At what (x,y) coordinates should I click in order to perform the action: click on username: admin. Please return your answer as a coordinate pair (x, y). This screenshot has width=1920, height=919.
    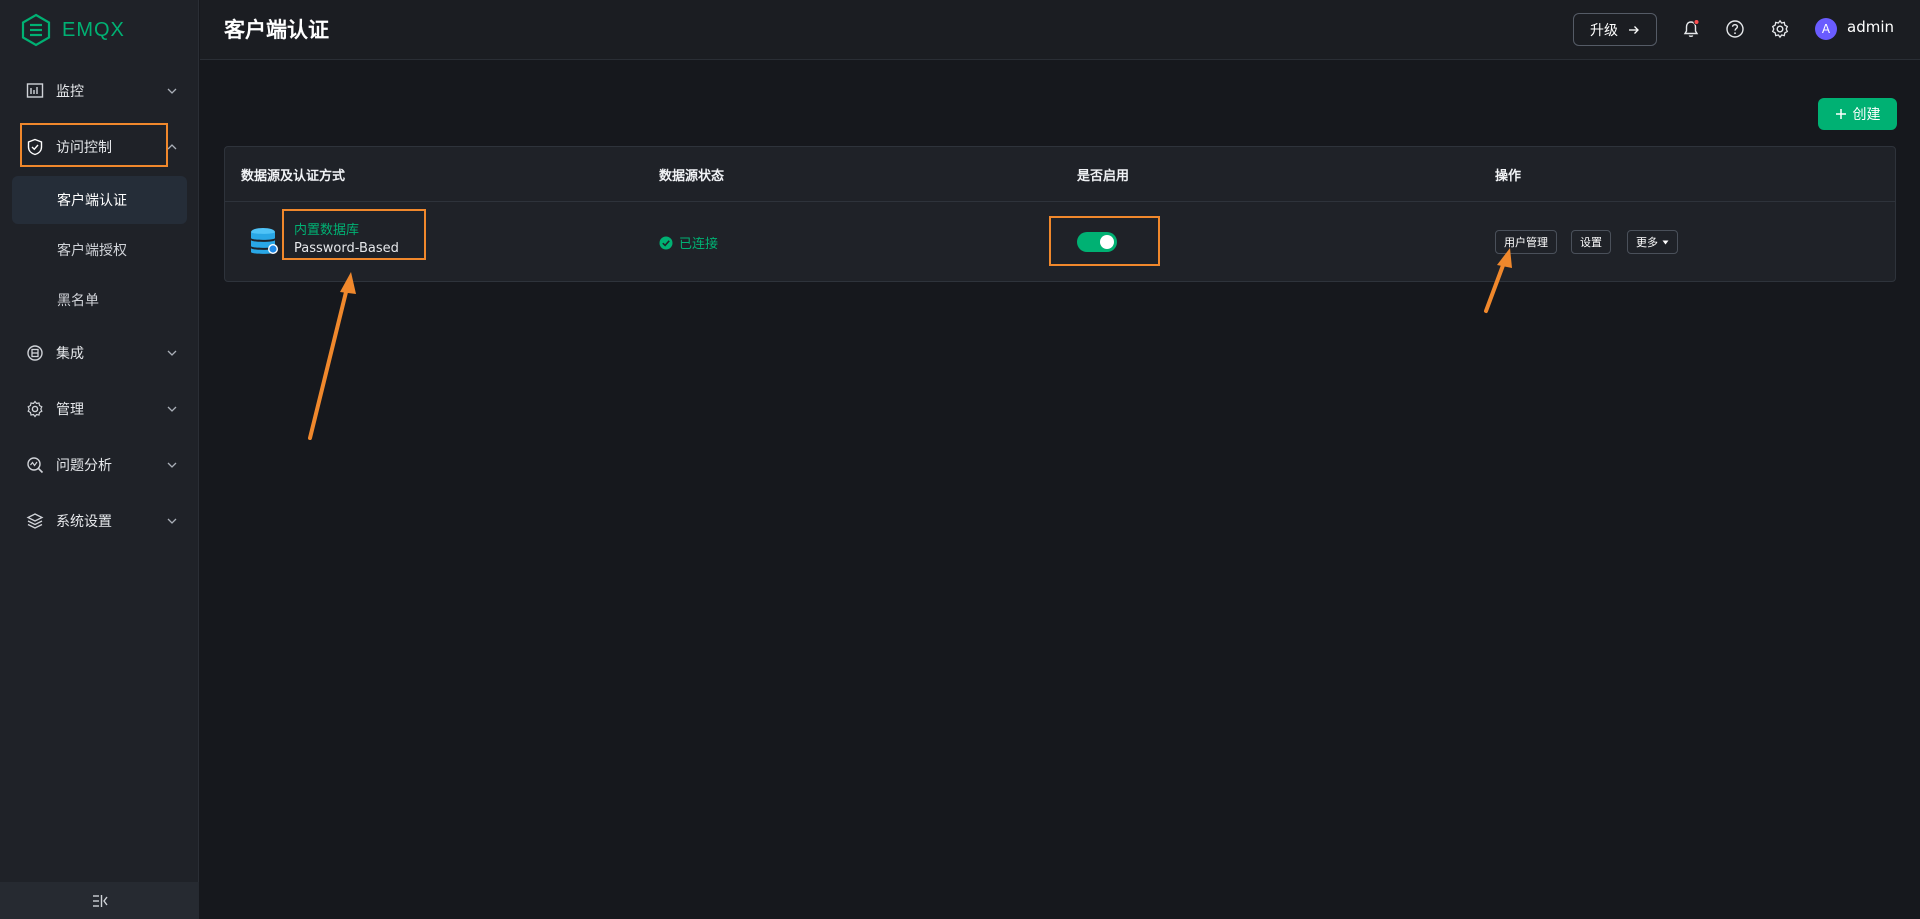
    Looking at the image, I should click on (1870, 27).